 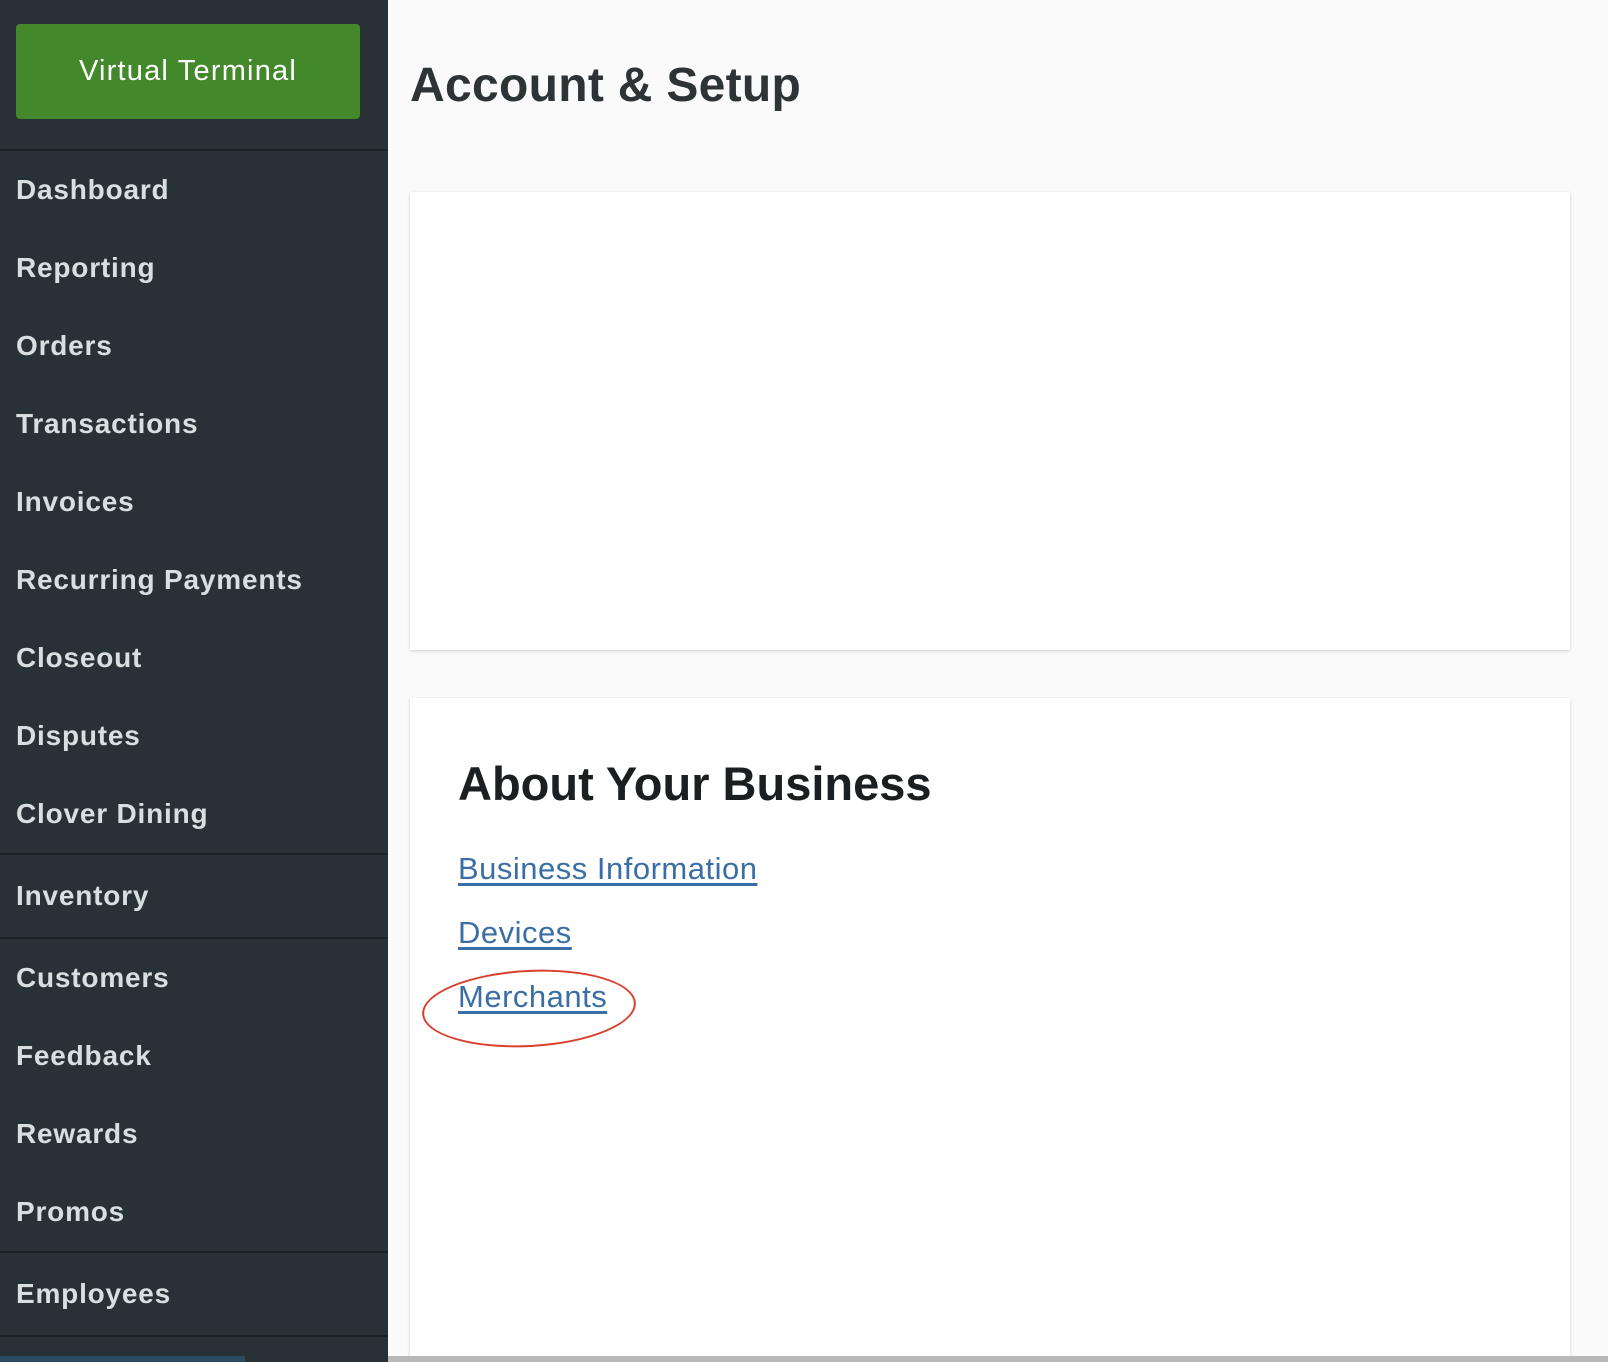 I want to click on nav-group-inventory: Inventory, so click(x=194, y=897).